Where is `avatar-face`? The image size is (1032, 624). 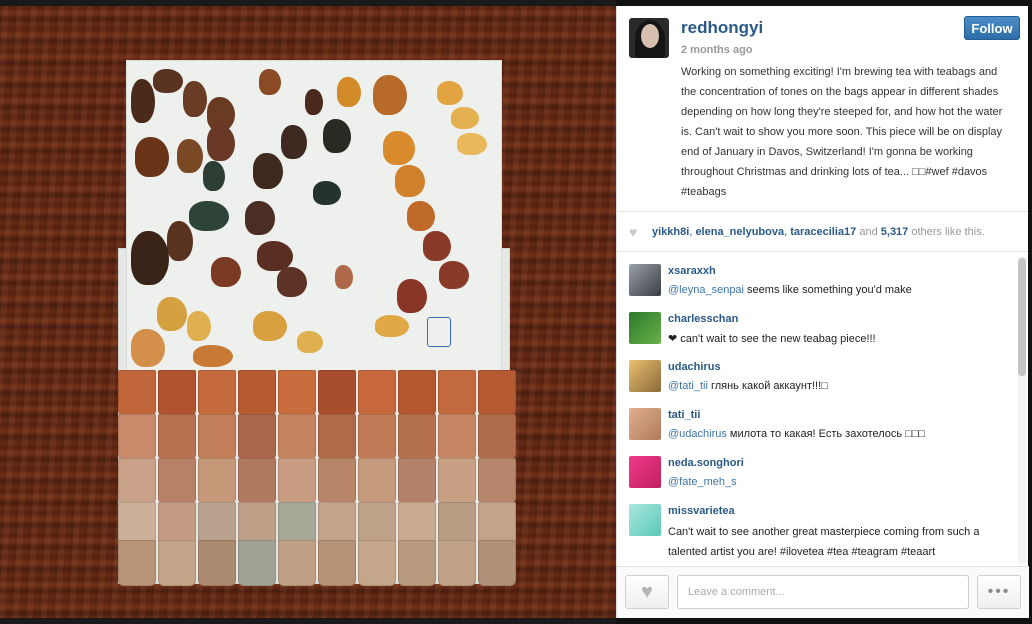
avatar-face is located at coordinates (650, 36).